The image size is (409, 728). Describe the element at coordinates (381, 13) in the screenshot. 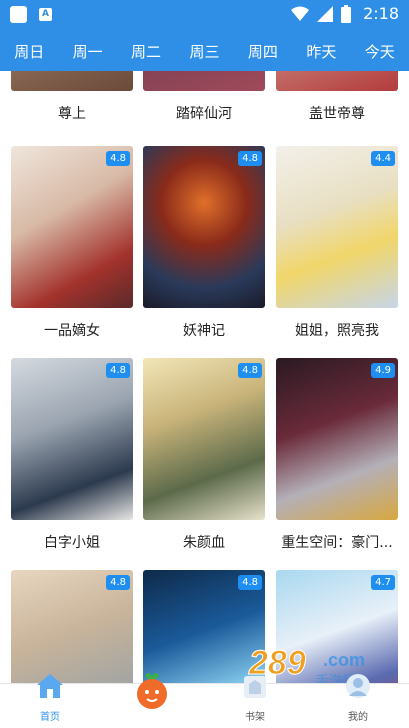

I see `clock: 2:18` at that location.